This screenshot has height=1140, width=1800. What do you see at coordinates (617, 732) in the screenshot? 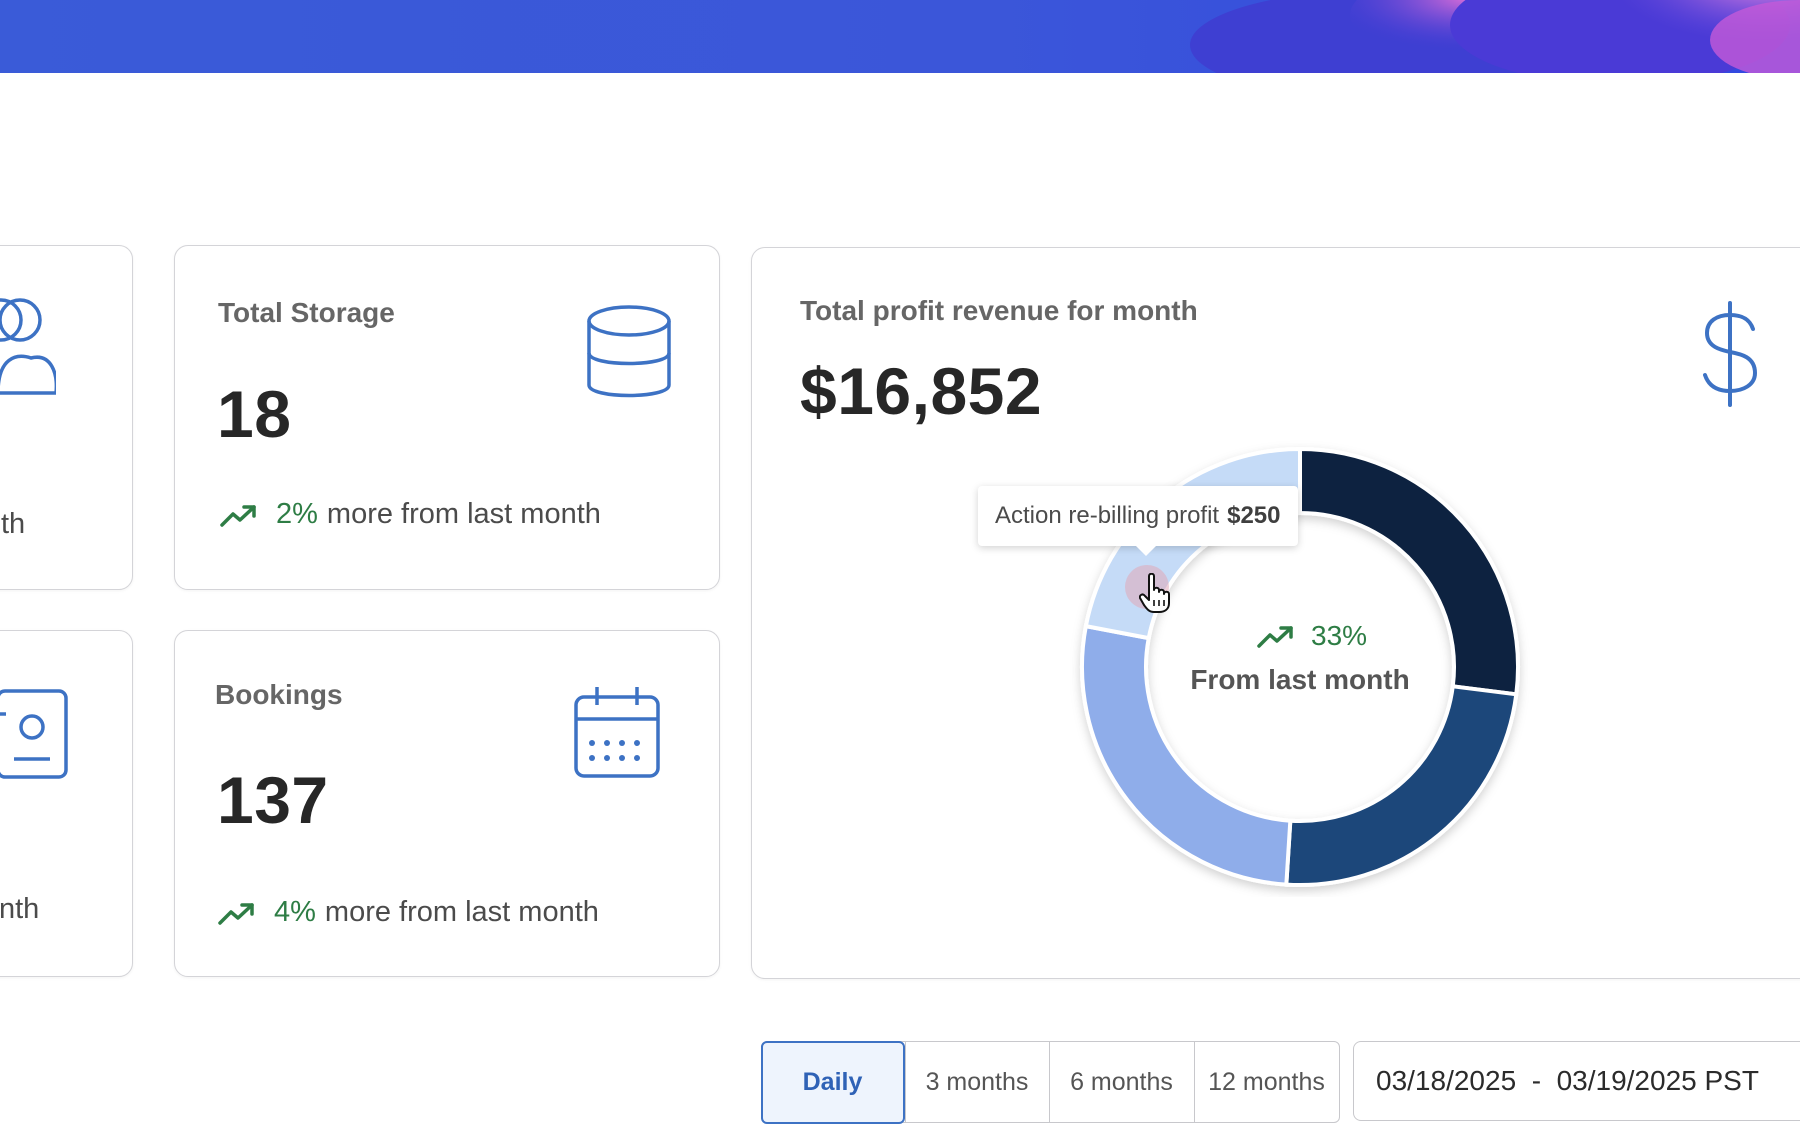
I see `calendar-icon` at bounding box center [617, 732].